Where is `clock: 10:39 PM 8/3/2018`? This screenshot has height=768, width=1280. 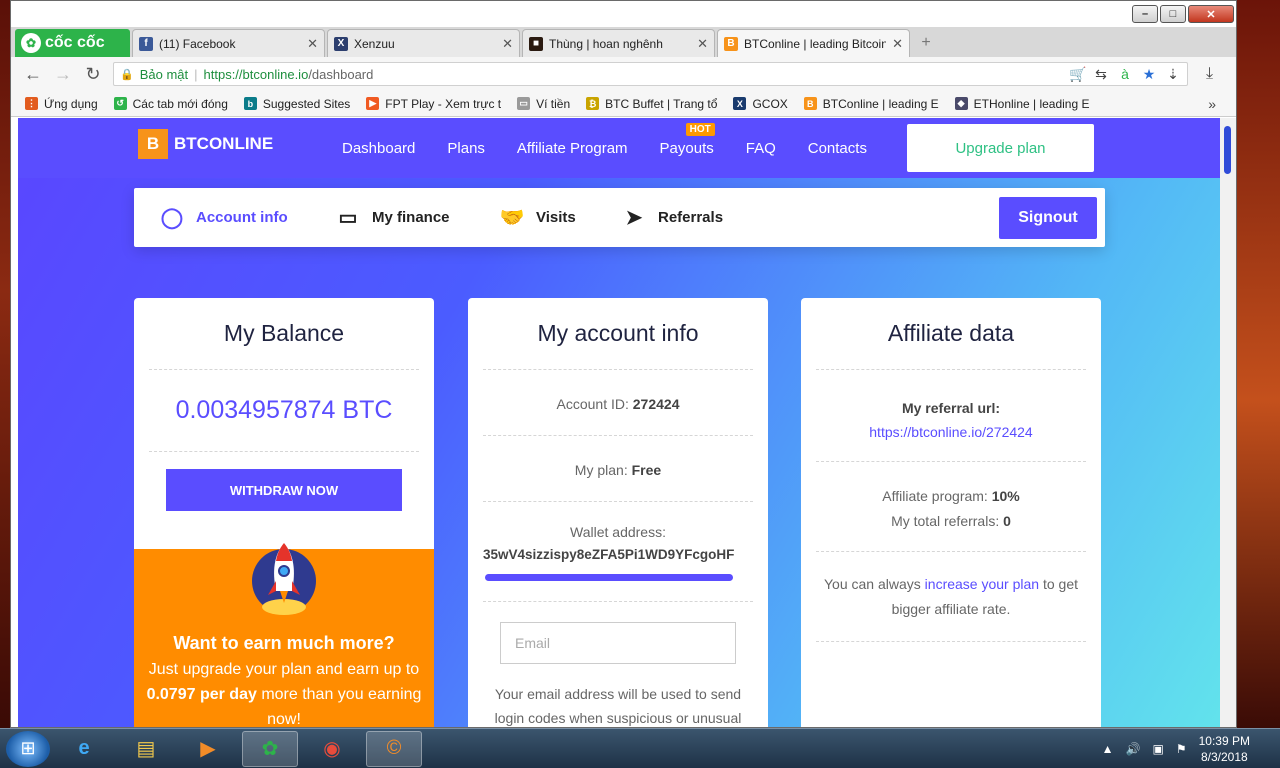 clock: 10:39 PM 8/3/2018 is located at coordinates (1224, 749).